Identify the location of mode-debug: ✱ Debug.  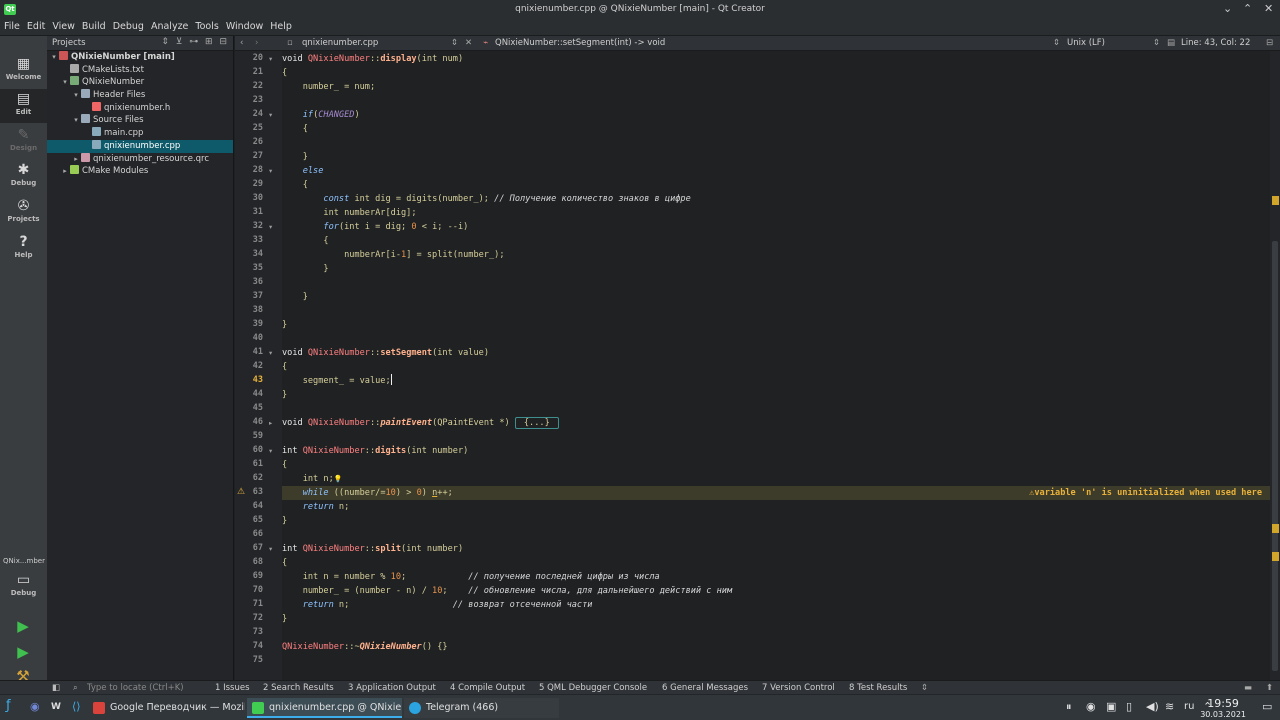
(23, 177).